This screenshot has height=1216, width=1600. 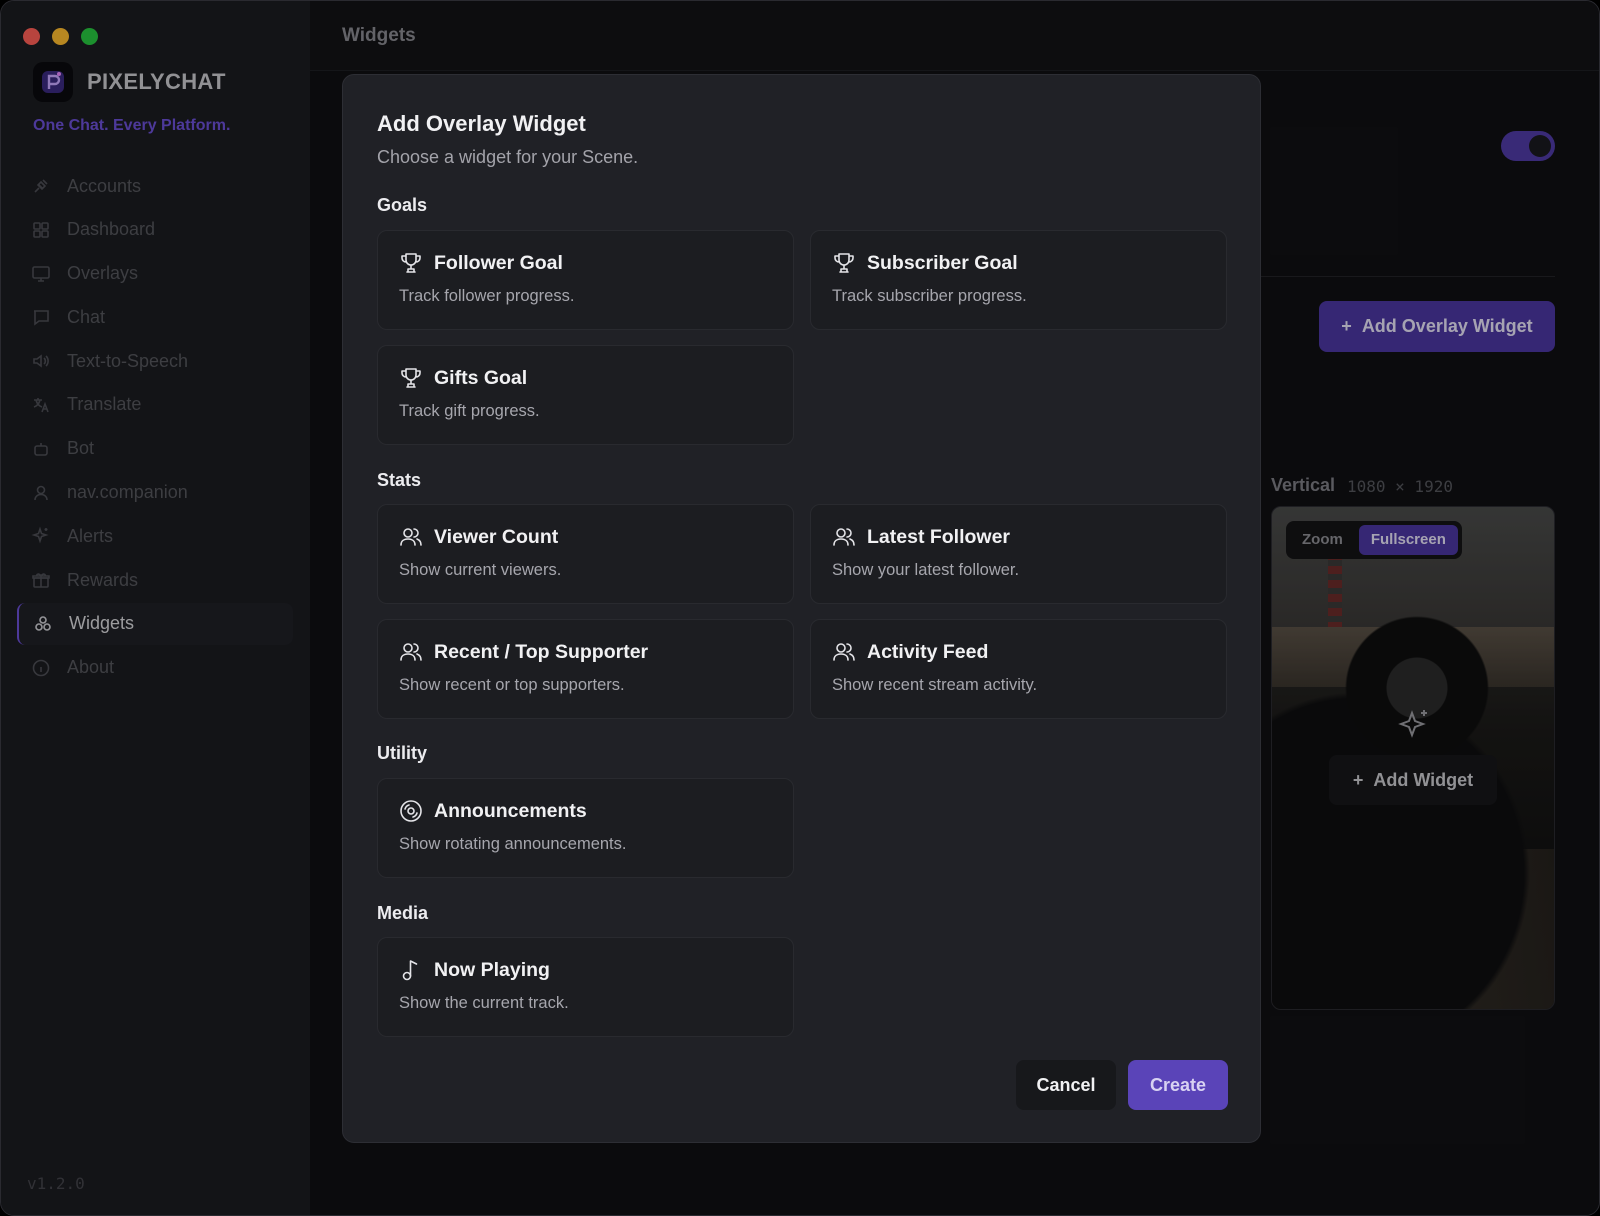 What do you see at coordinates (411, 811) in the screenshot?
I see `disc-icon` at bounding box center [411, 811].